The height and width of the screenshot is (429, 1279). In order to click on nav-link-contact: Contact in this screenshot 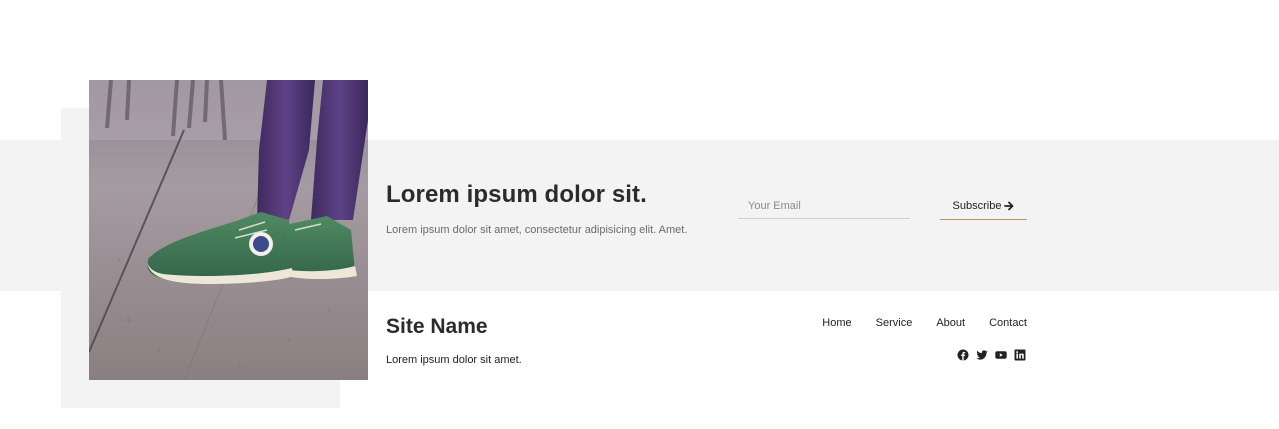, I will do `click(1008, 323)`.